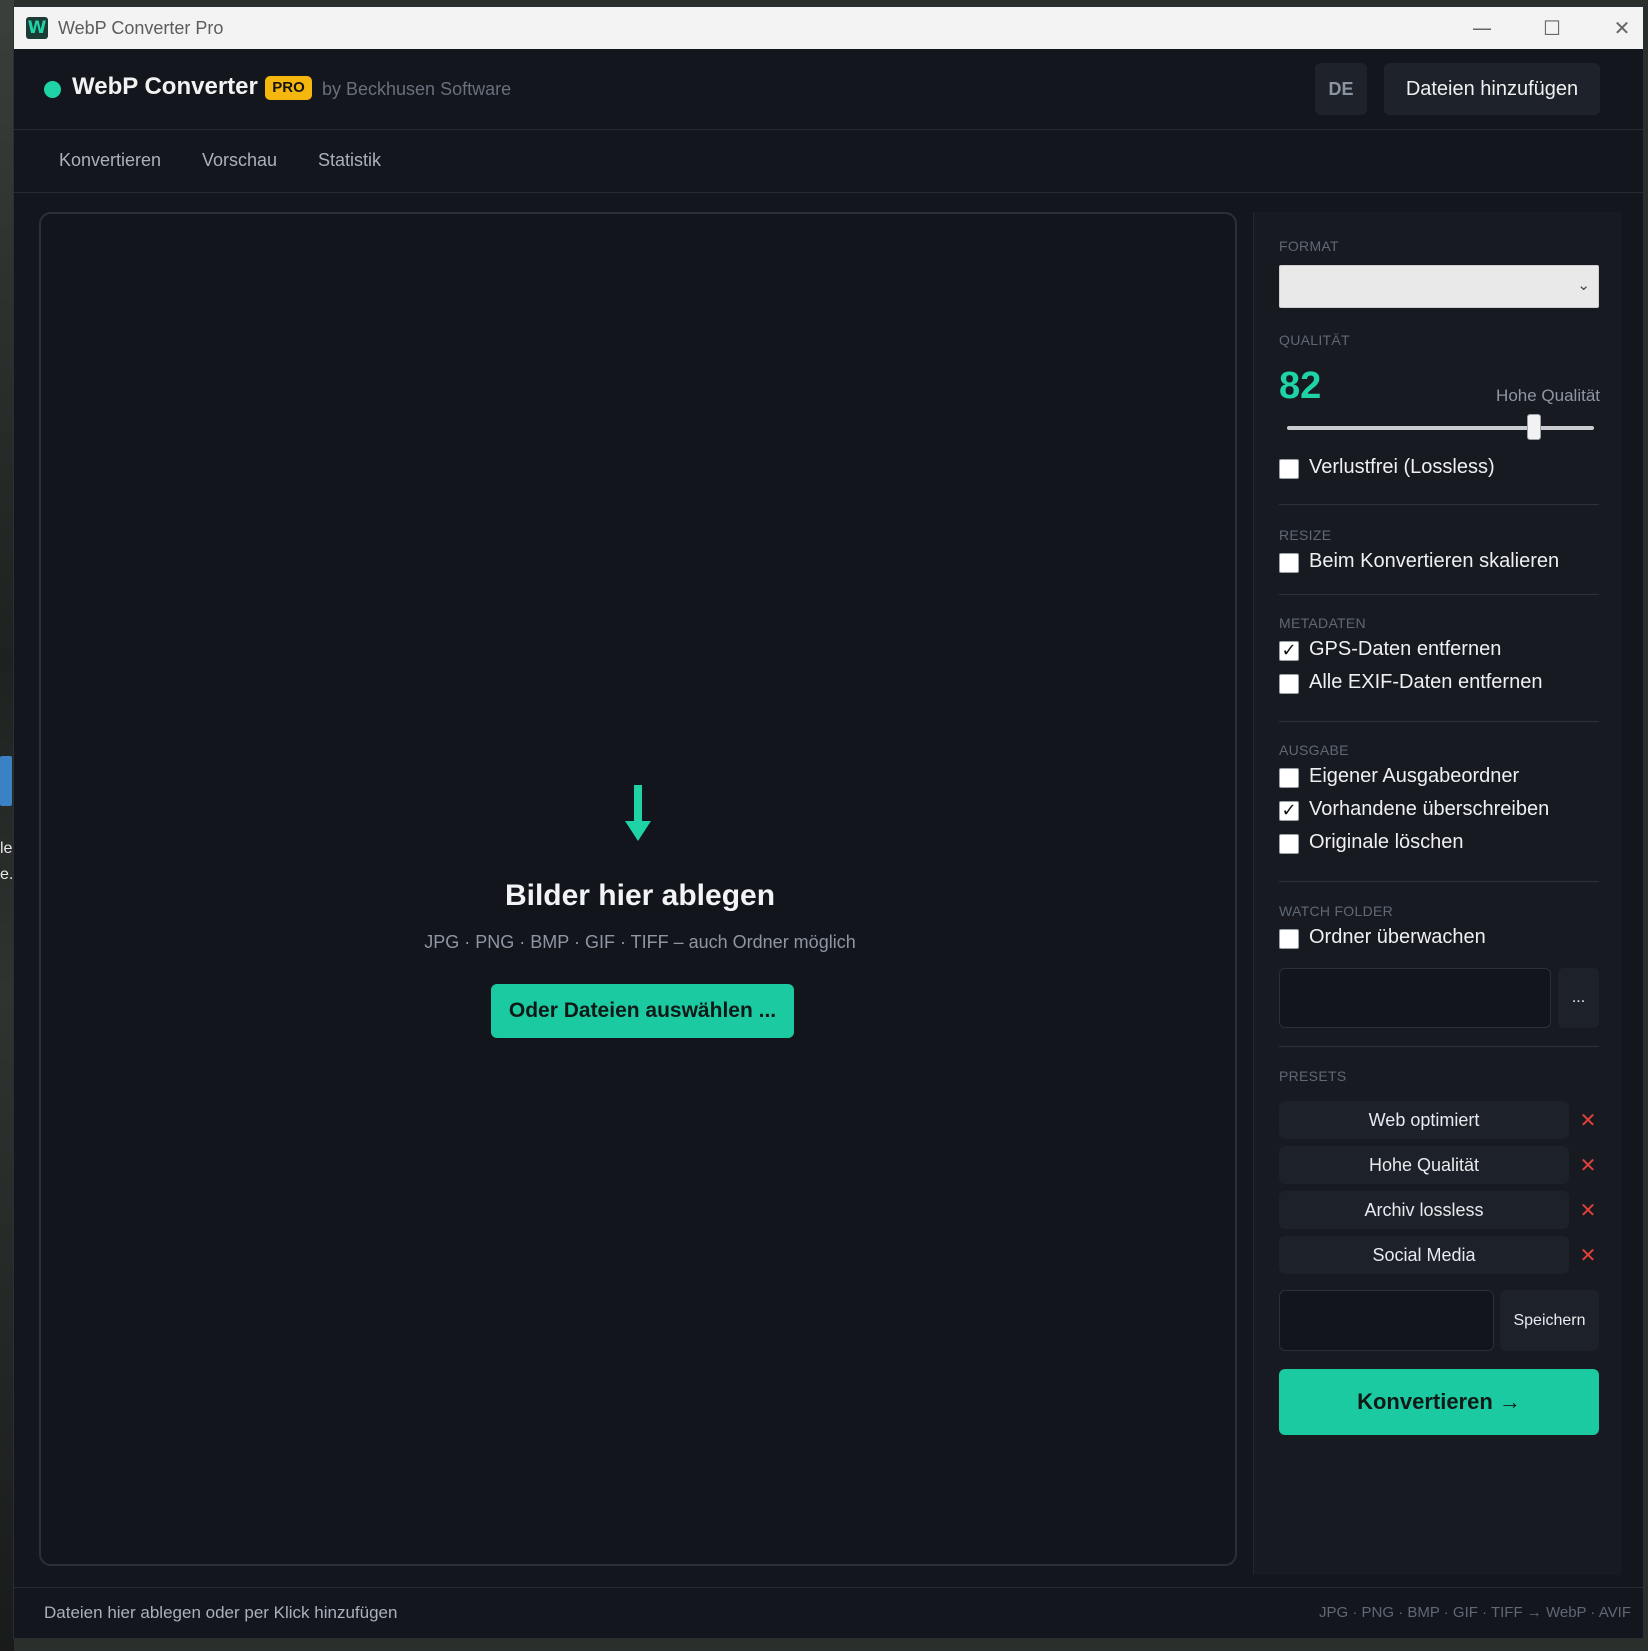  What do you see at coordinates (1424, 1210) in the screenshot?
I see `preset-item: Archiv lossless` at bounding box center [1424, 1210].